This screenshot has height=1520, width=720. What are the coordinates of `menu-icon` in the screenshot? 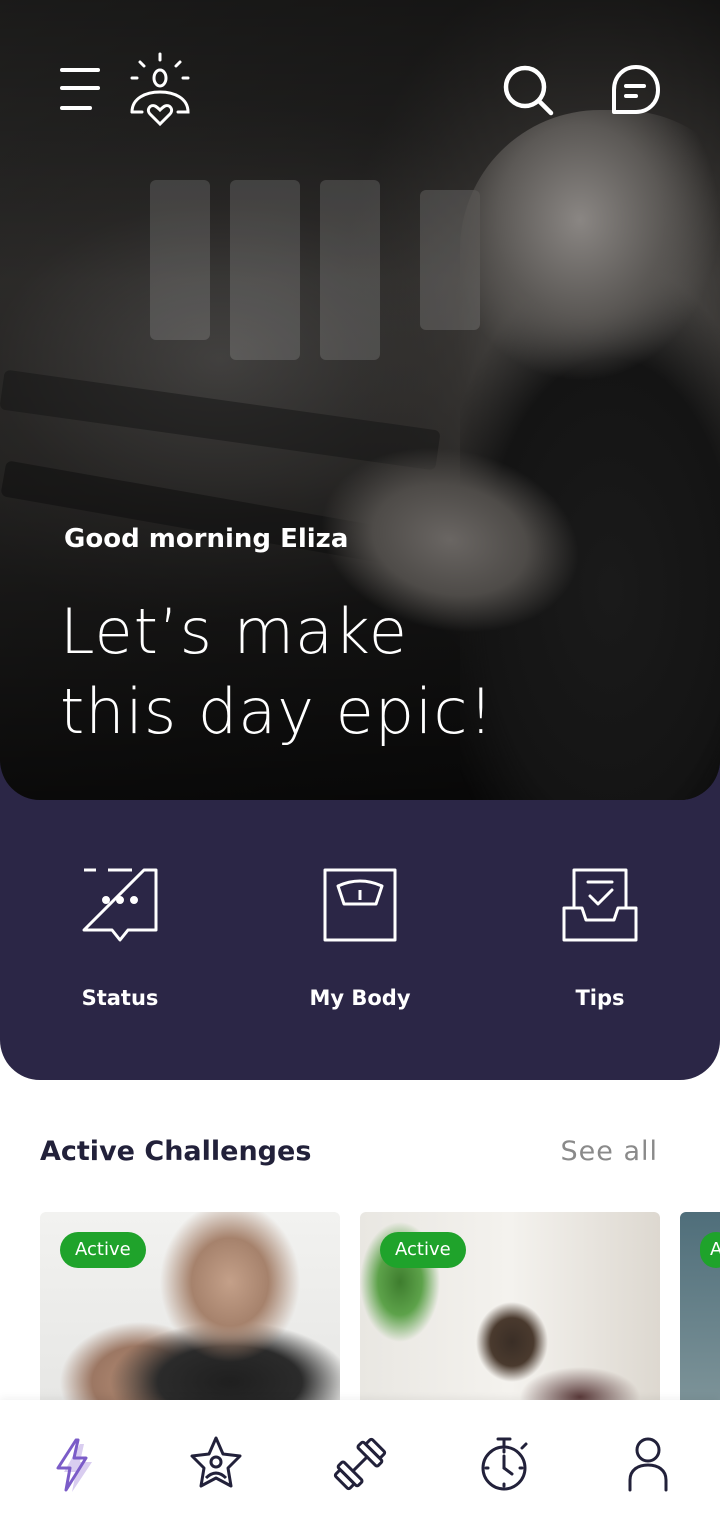 It's located at (80, 90).